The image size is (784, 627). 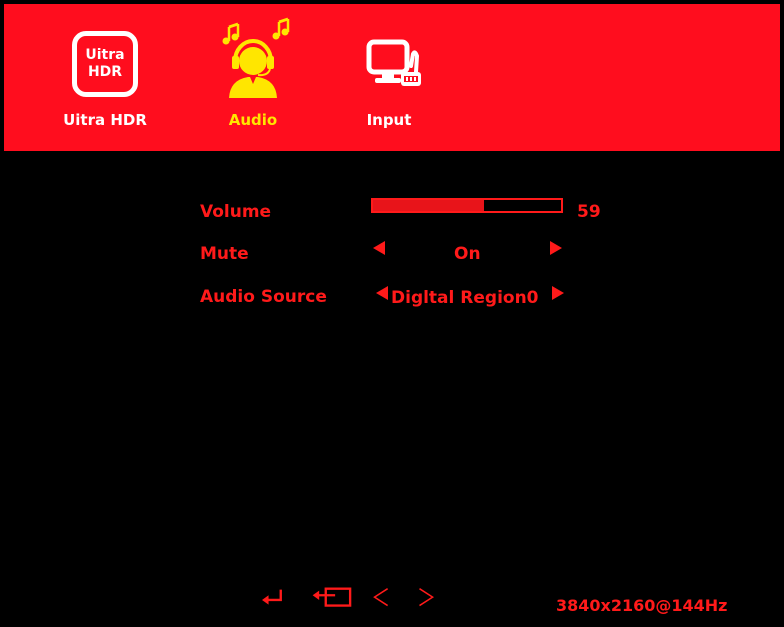 What do you see at coordinates (379, 248) in the screenshot?
I see `mute-left-arrow-icon` at bounding box center [379, 248].